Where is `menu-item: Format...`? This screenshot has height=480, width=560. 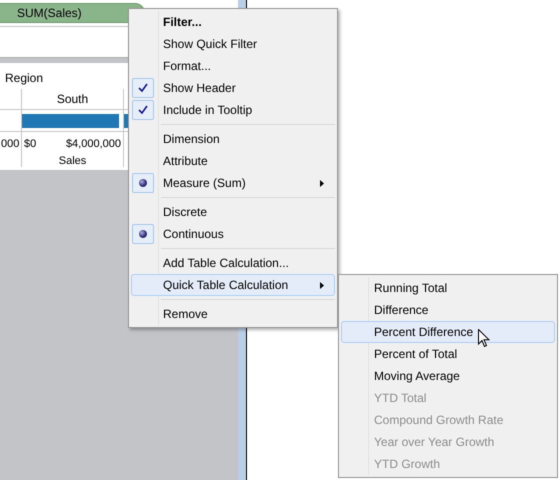 menu-item: Format... is located at coordinates (233, 66).